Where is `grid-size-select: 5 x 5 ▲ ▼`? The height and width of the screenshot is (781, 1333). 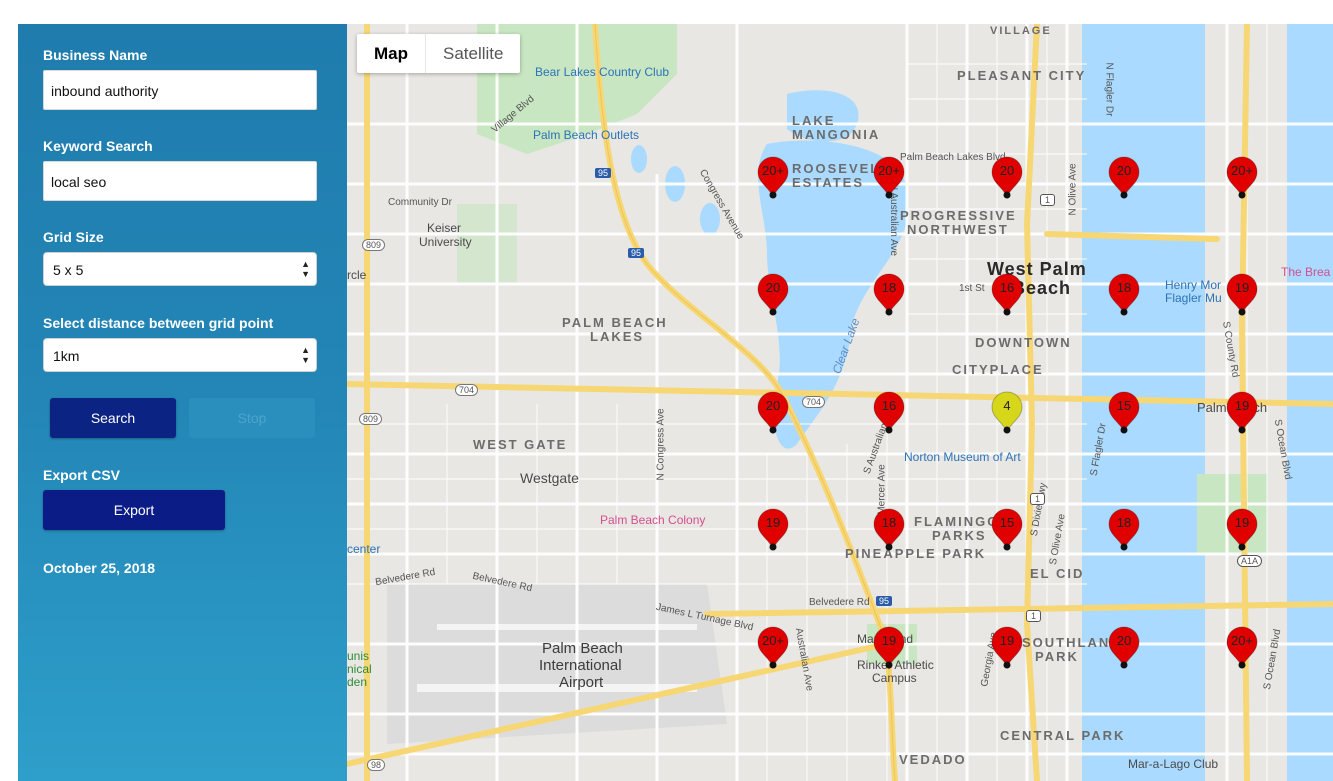 grid-size-select: 5 x 5 ▲ ▼ is located at coordinates (180, 269).